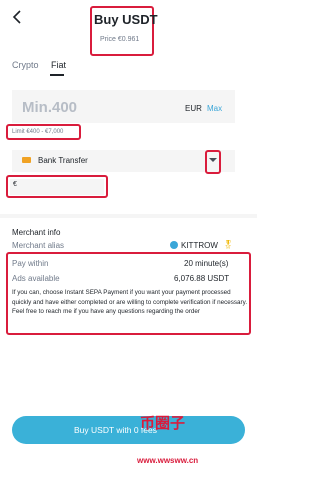  I want to click on tab-crypto: Crypto, so click(25, 65).